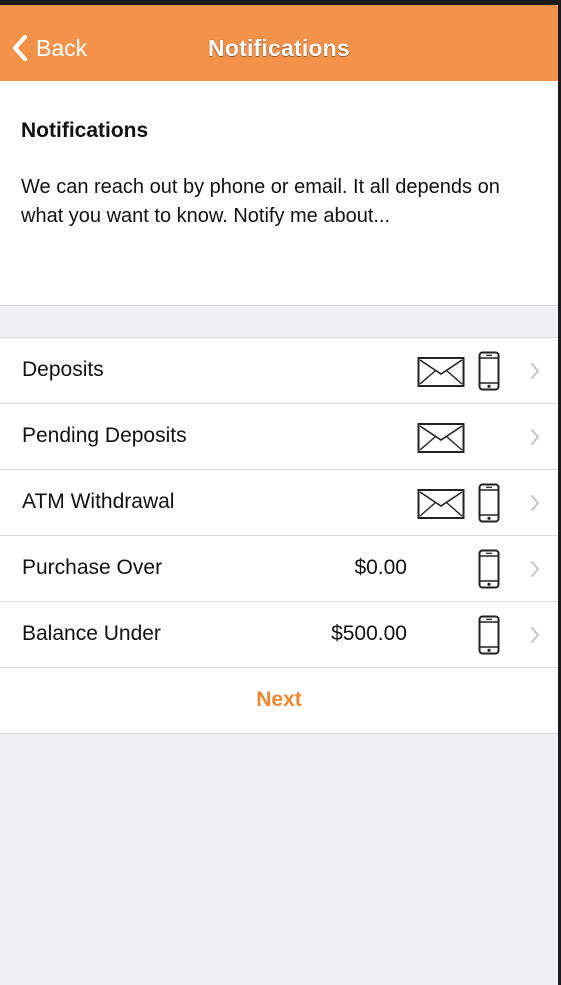 The height and width of the screenshot is (985, 561). I want to click on navigation-bar: Back Notifications, so click(279, 43).